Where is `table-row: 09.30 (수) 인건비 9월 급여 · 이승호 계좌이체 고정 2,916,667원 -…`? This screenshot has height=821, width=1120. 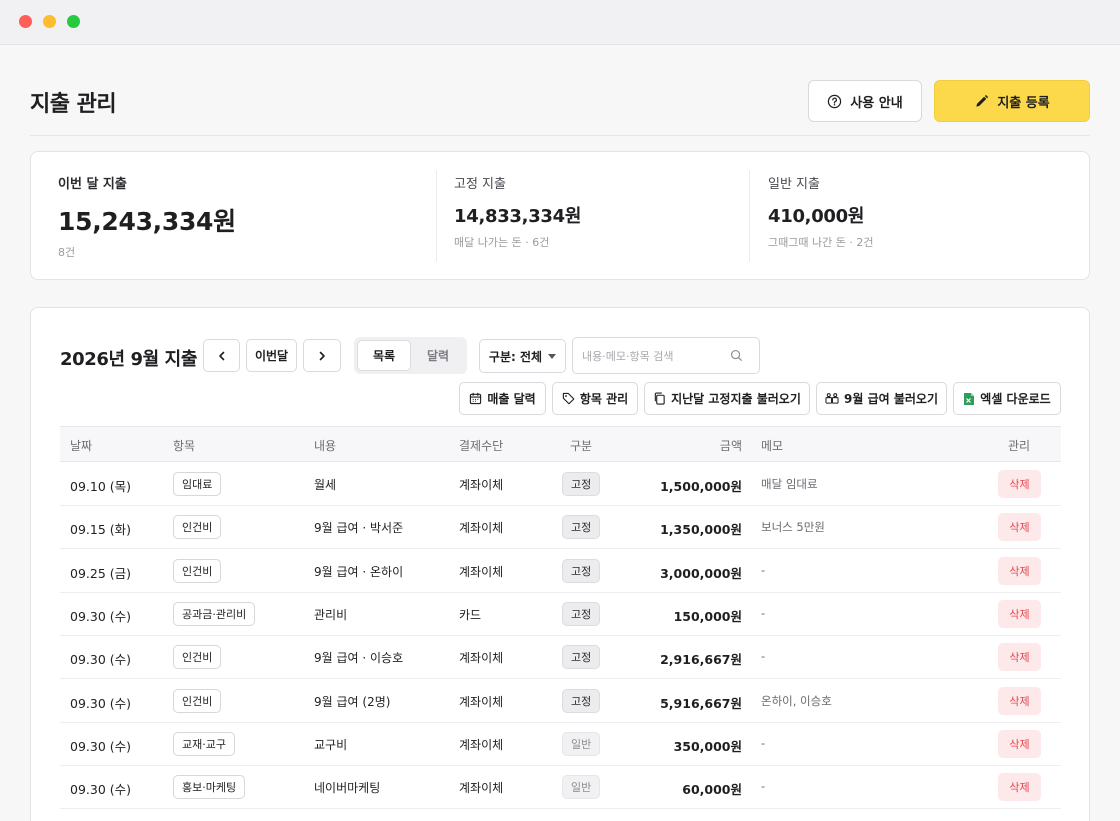
table-row: 09.30 (수) 인건비 9월 급여 · 이승호 계좌이체 고정 2,916,667원 -… is located at coordinates (560, 658).